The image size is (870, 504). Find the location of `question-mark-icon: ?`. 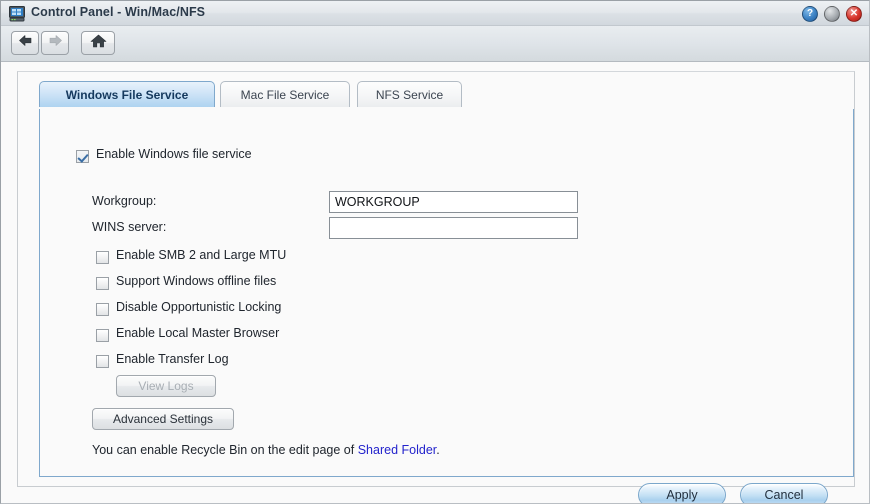

question-mark-icon: ? is located at coordinates (810, 13).